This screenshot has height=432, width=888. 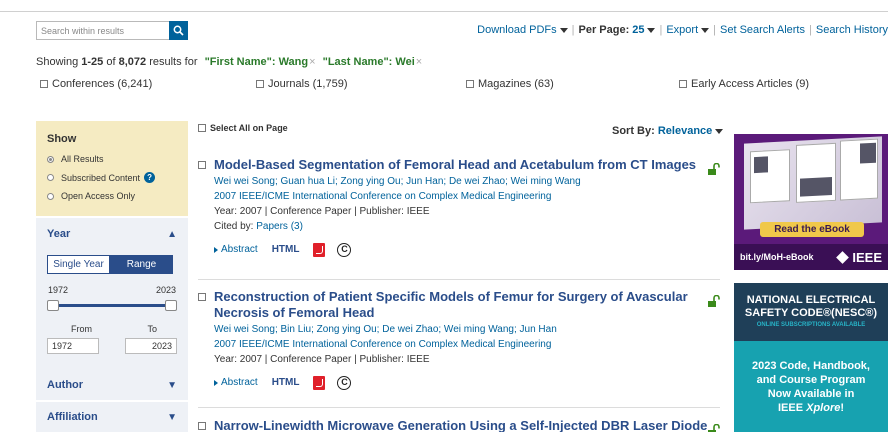 What do you see at coordinates (112, 294) in the screenshot?
I see `year-facet: Year ▲ Single Year Range 1972 2023 From To` at bounding box center [112, 294].